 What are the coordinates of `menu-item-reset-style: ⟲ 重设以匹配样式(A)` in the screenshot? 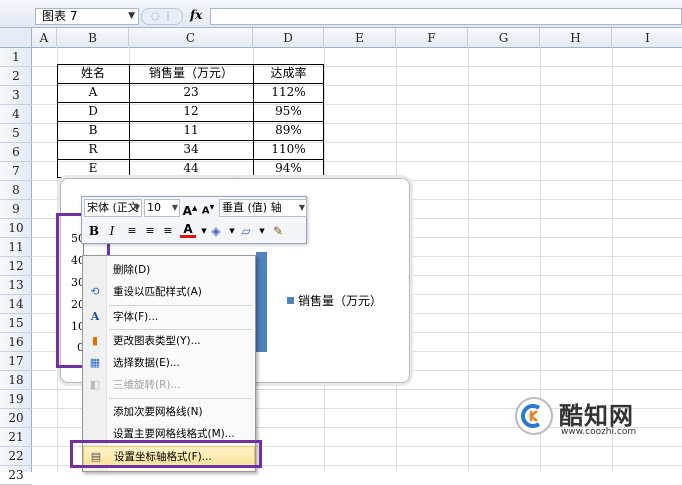 It's located at (169, 292).